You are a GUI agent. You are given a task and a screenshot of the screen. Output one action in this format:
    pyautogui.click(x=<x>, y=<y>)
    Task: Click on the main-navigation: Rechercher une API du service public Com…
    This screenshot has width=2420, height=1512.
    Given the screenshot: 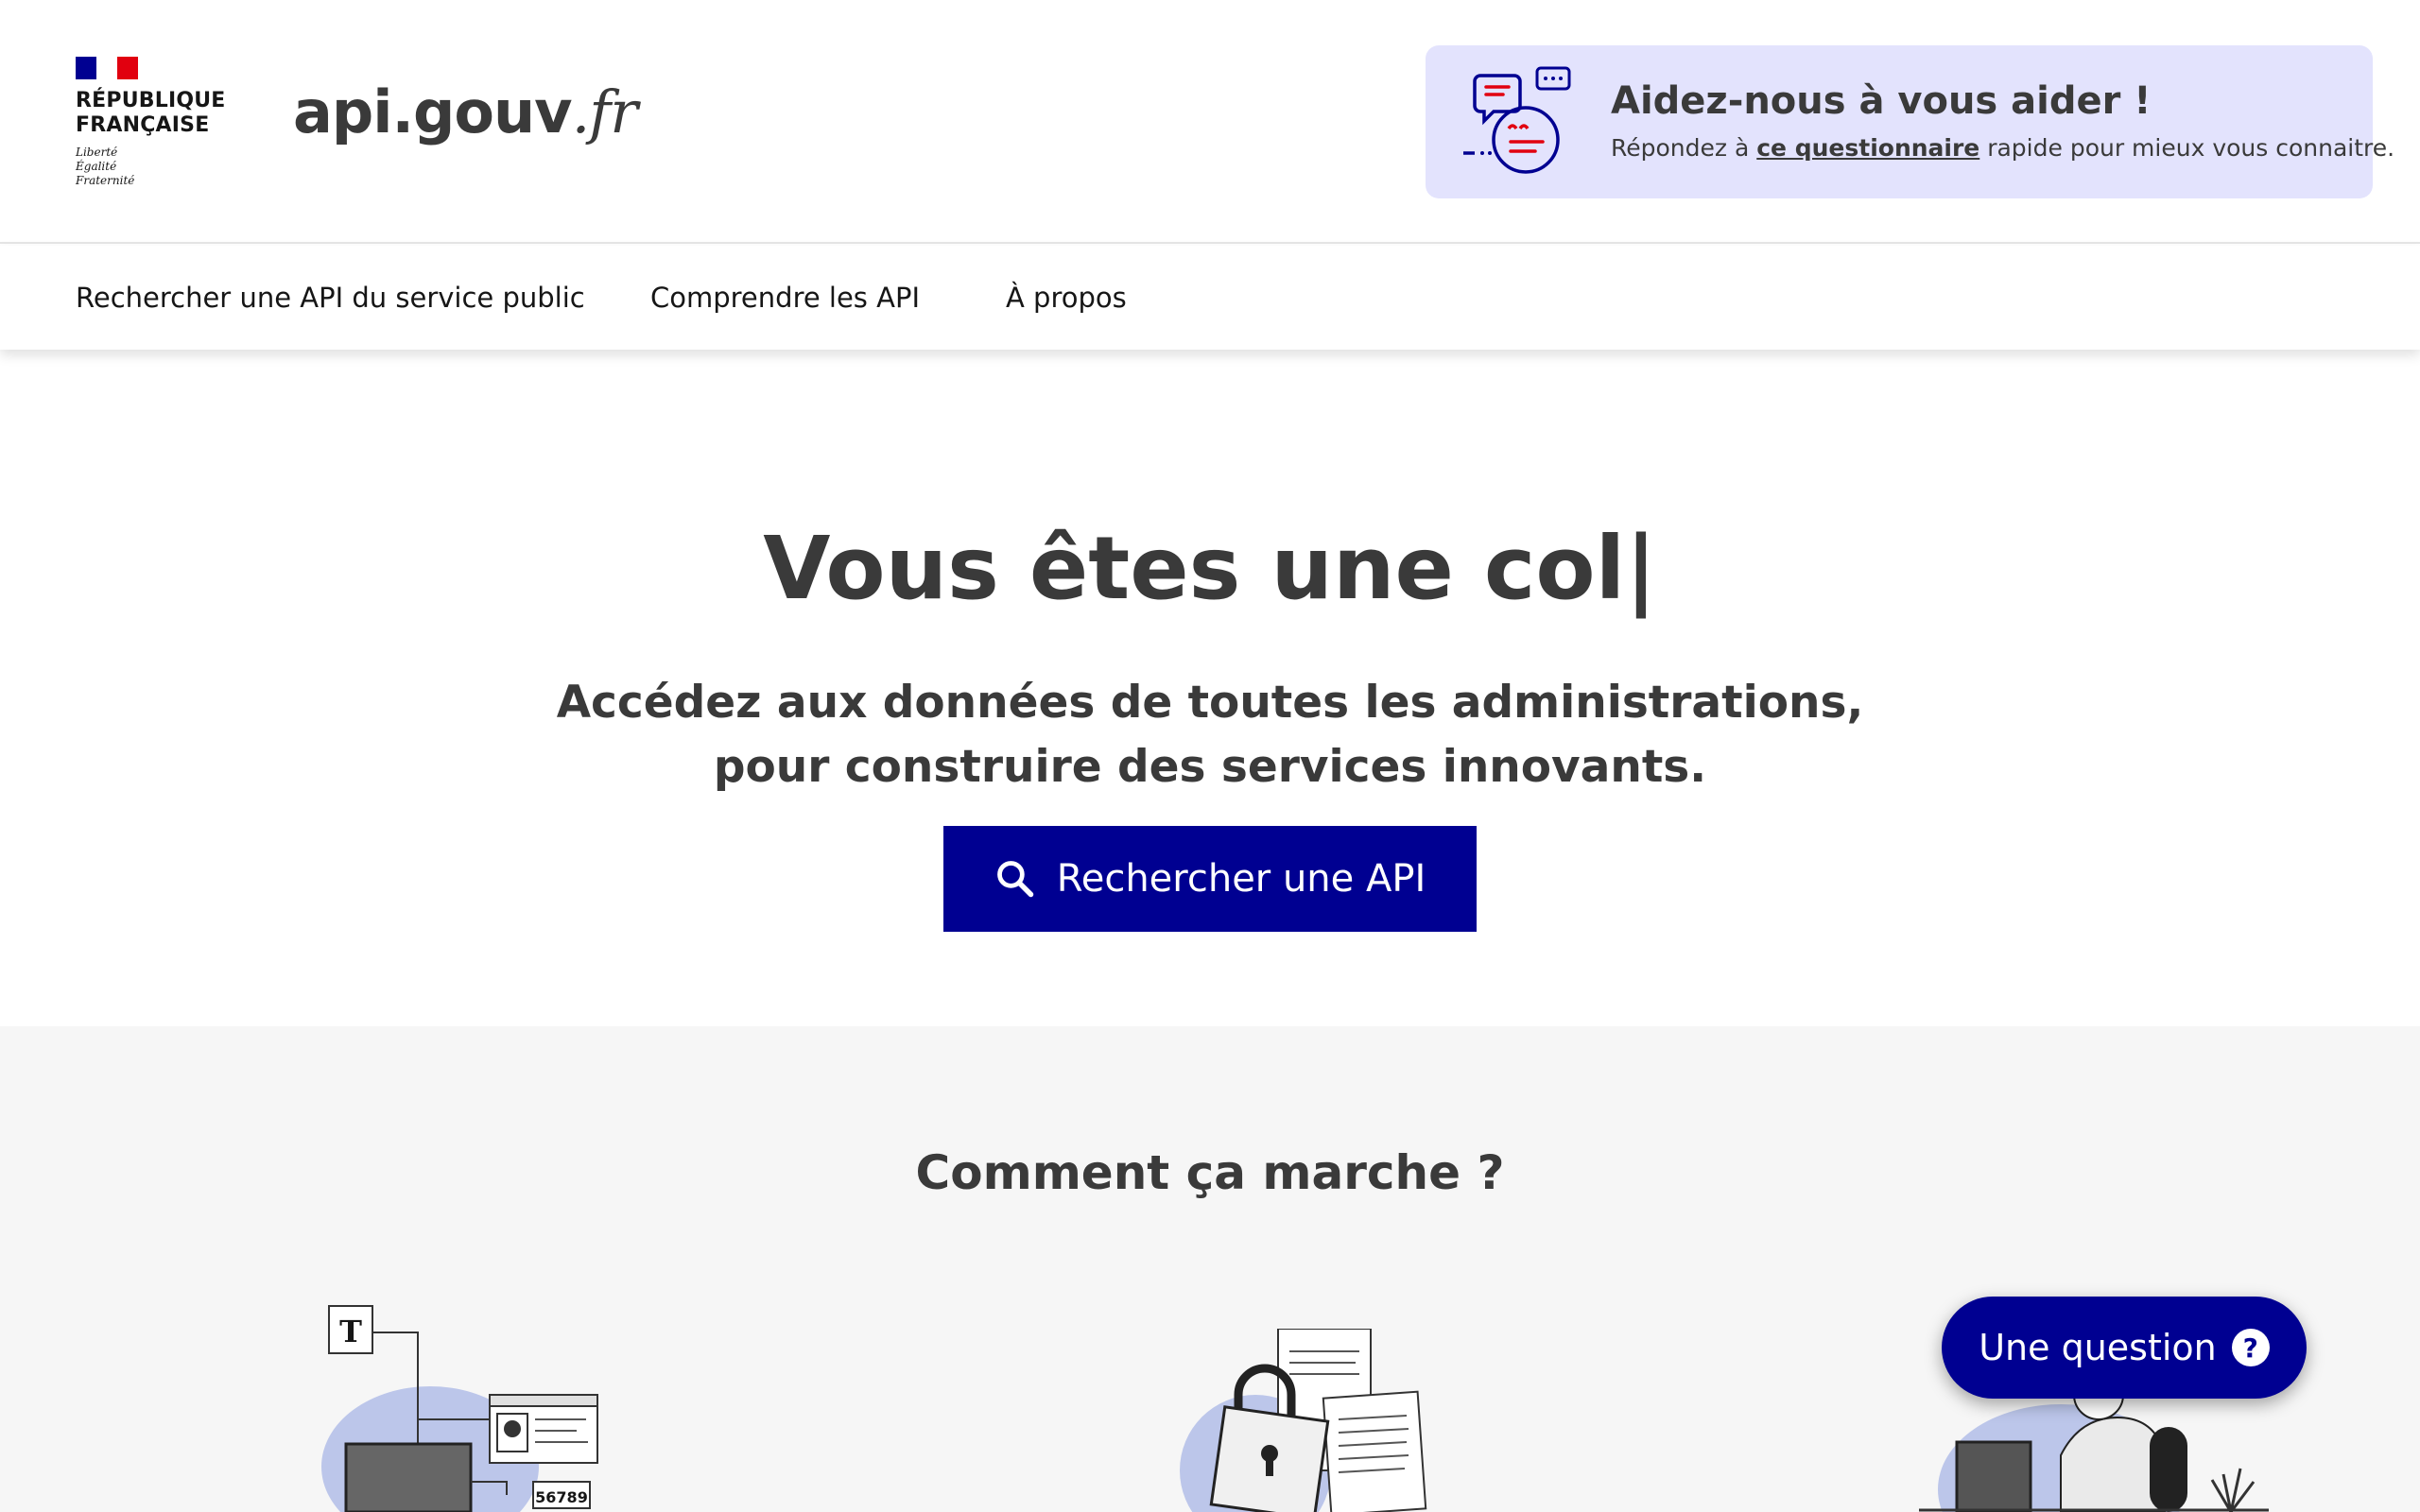 What is the action you would take?
    pyautogui.click(x=1210, y=298)
    